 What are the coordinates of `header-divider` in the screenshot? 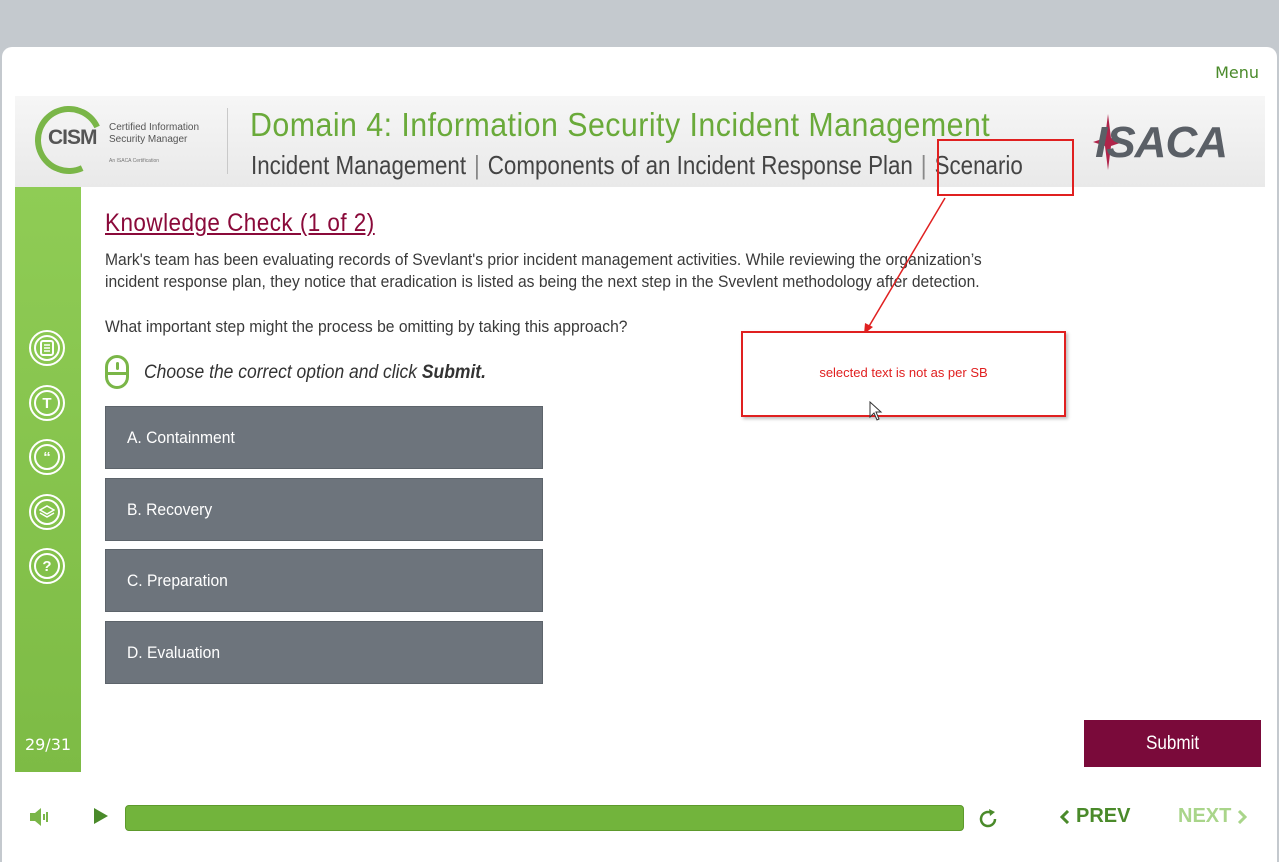 It's located at (227, 141).